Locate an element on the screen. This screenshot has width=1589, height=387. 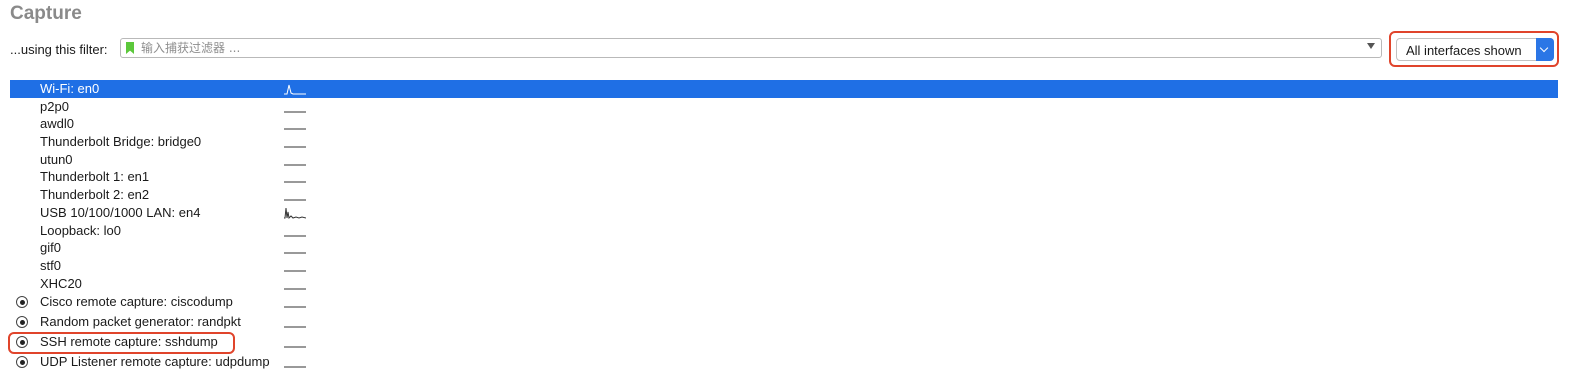
interface-row: Random packet generator: randpkt is located at coordinates (784, 322).